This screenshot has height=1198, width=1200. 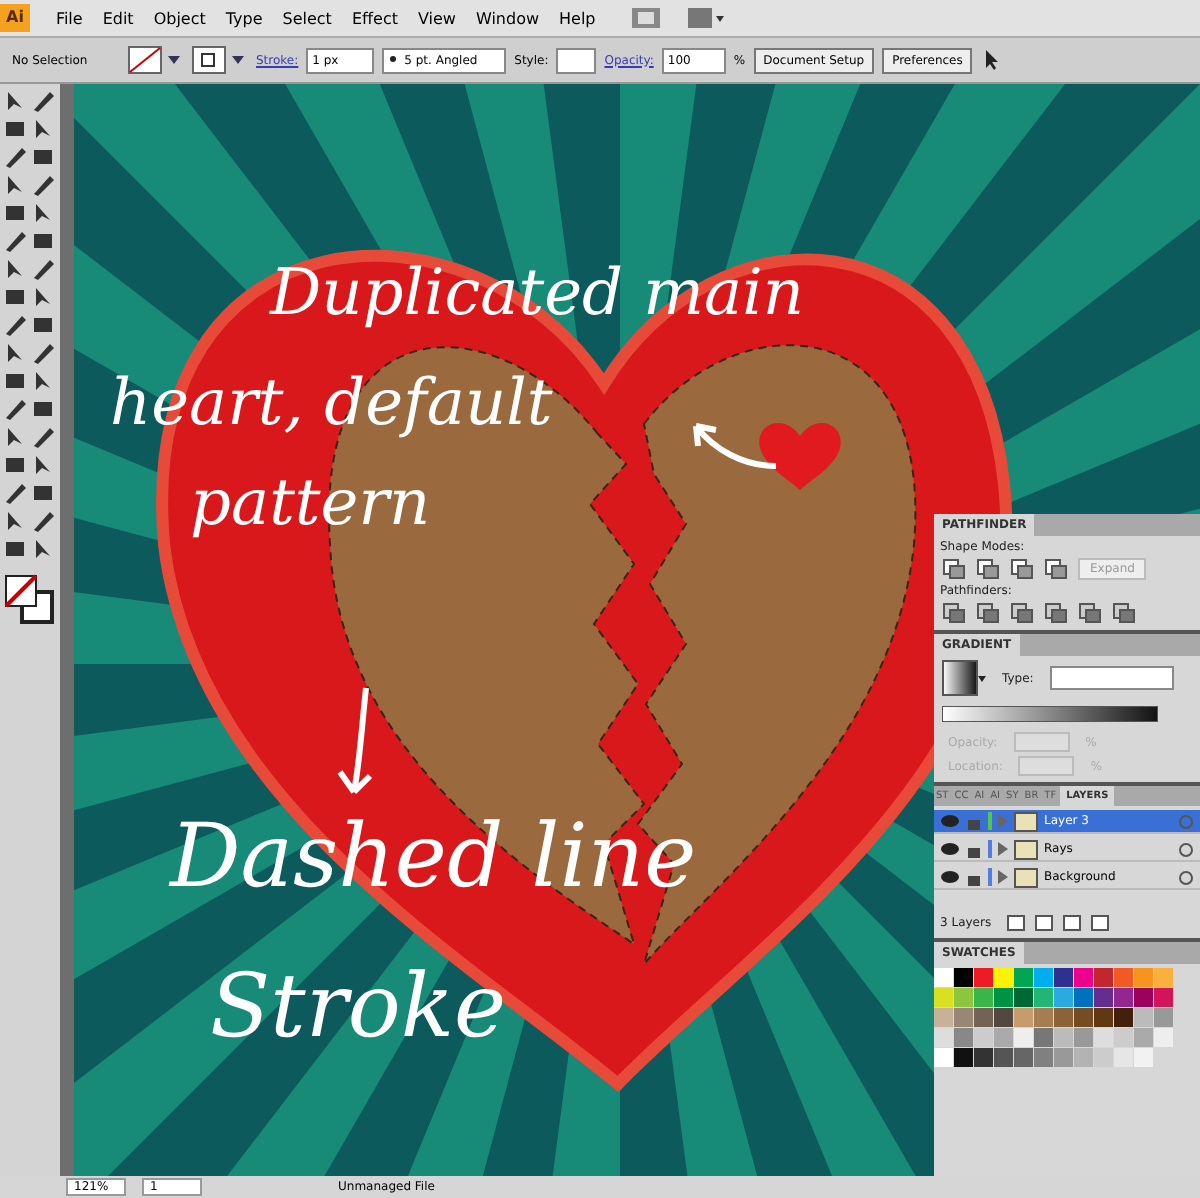 I want to click on menu-item: Window, so click(x=507, y=18).